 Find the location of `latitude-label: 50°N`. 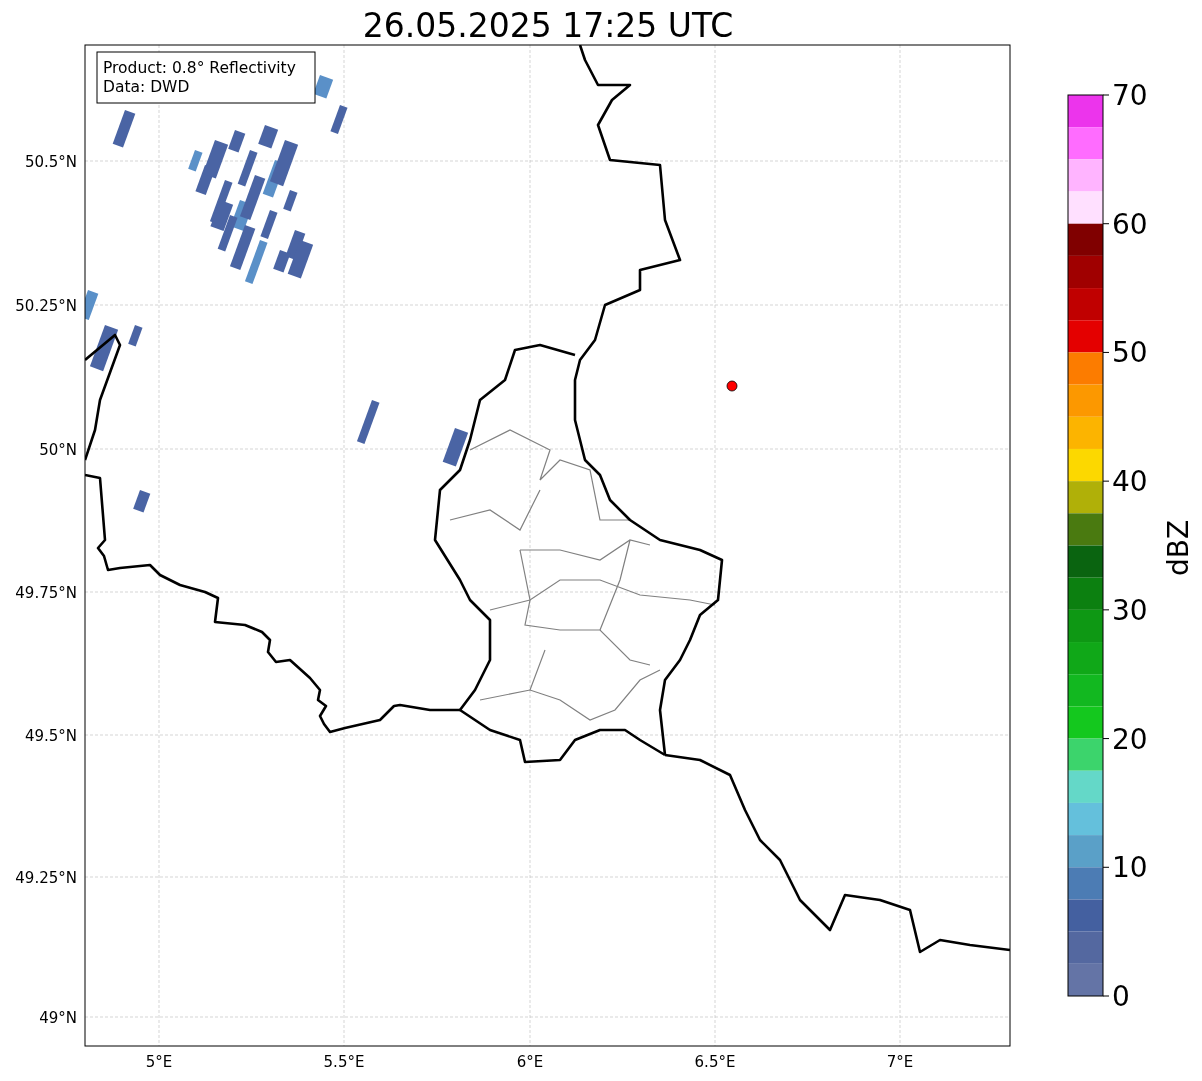

latitude-label: 50°N is located at coordinates (58, 450).